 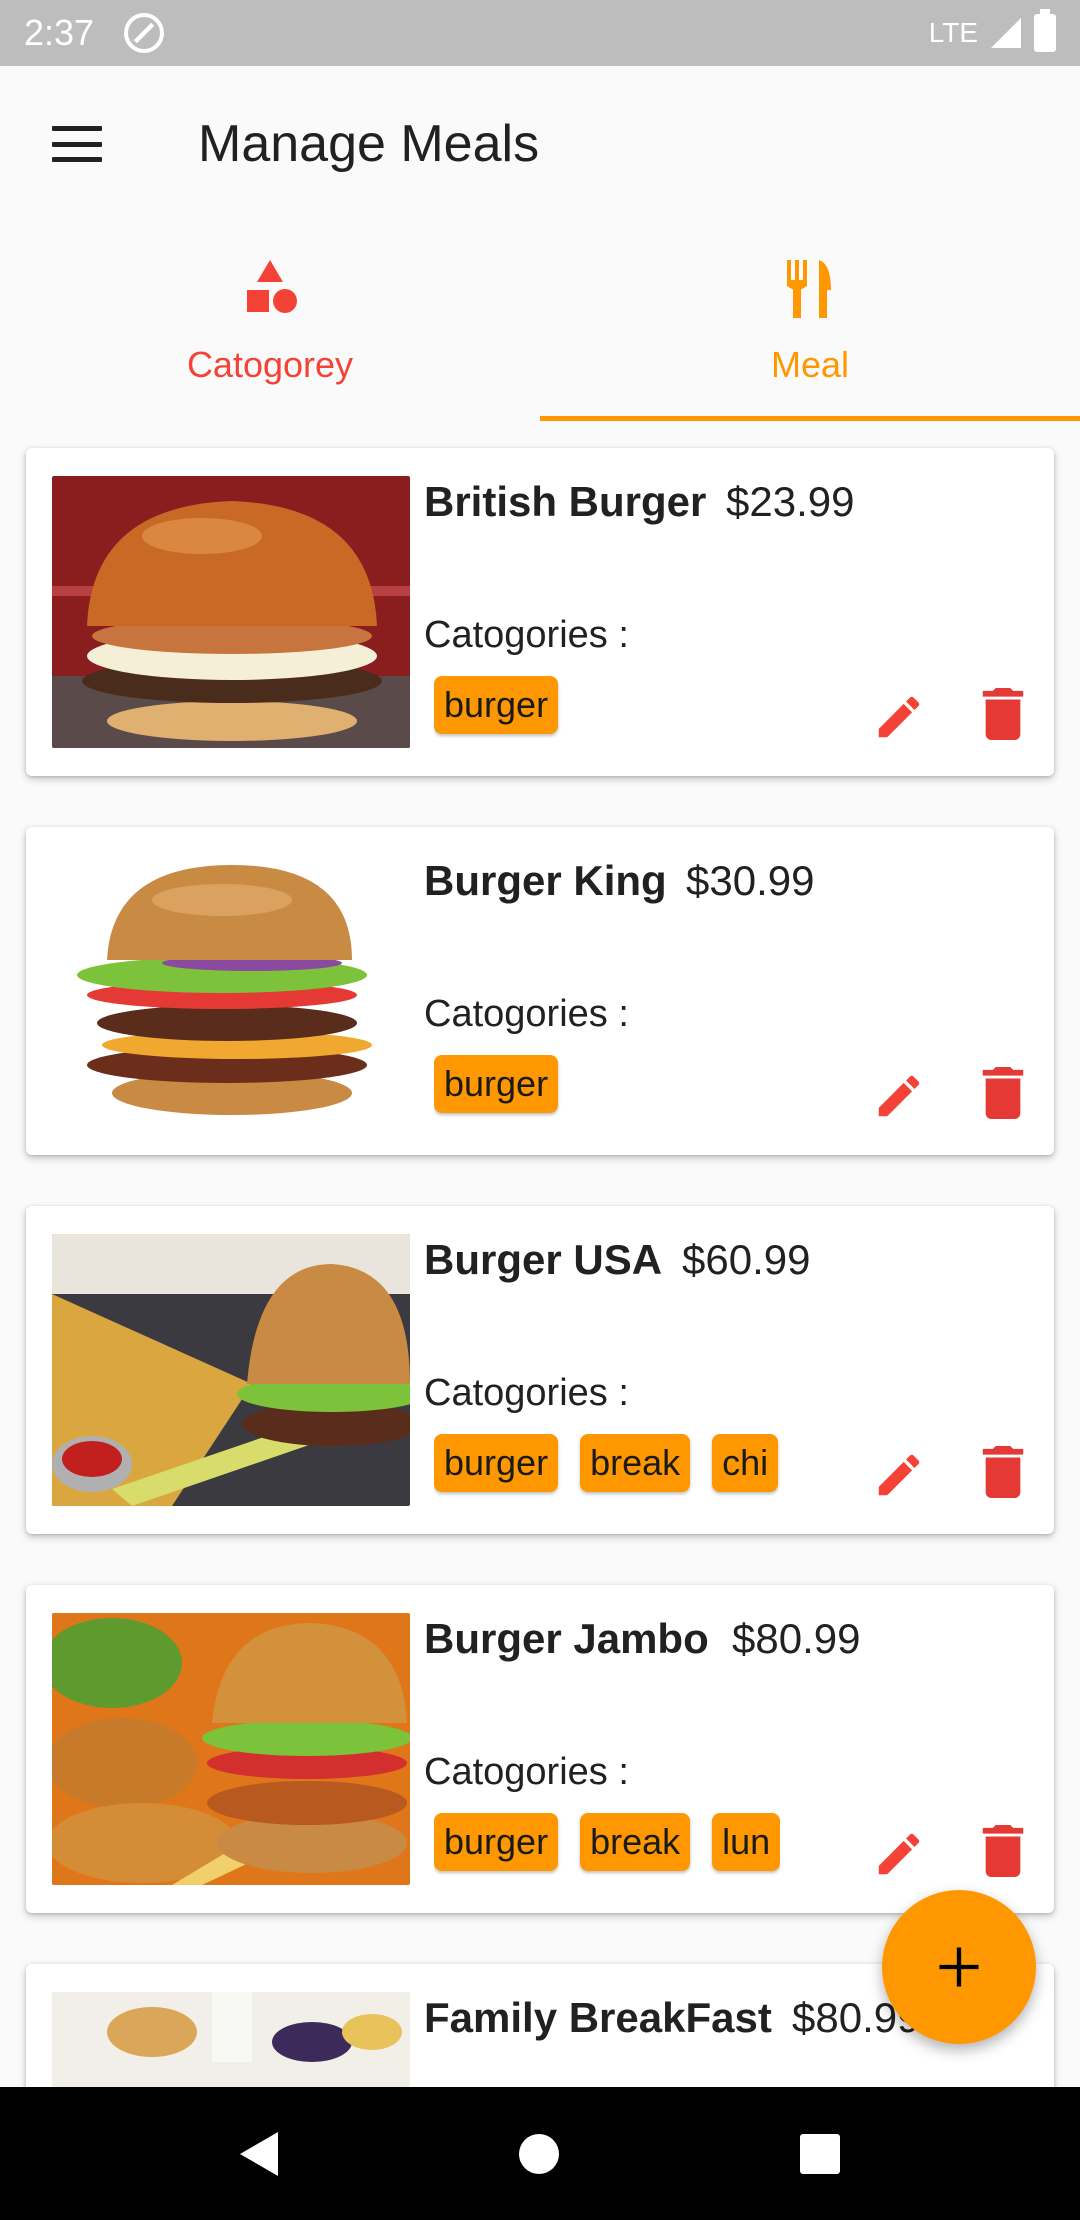 I want to click on meal-name: Burger USA, so click(x=543, y=1259).